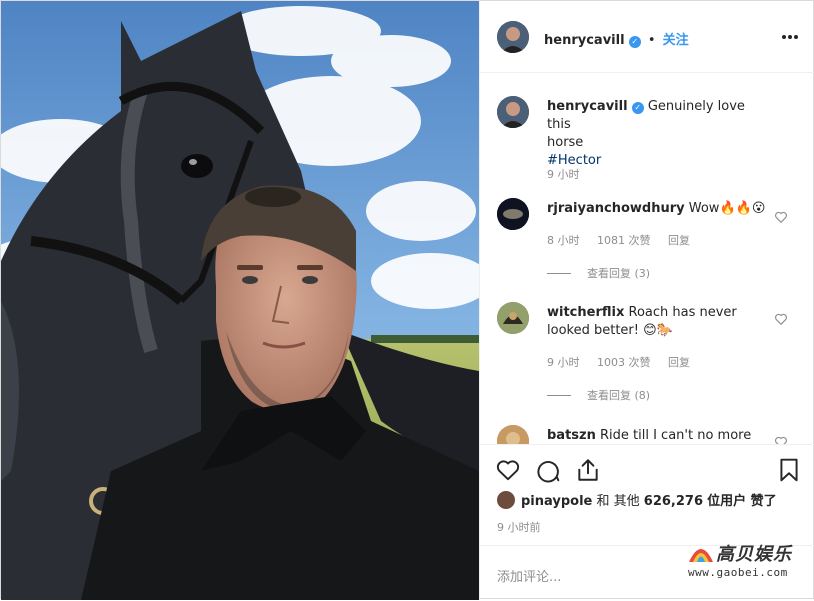  I want to click on comment-username: witcherflix, so click(585, 312).